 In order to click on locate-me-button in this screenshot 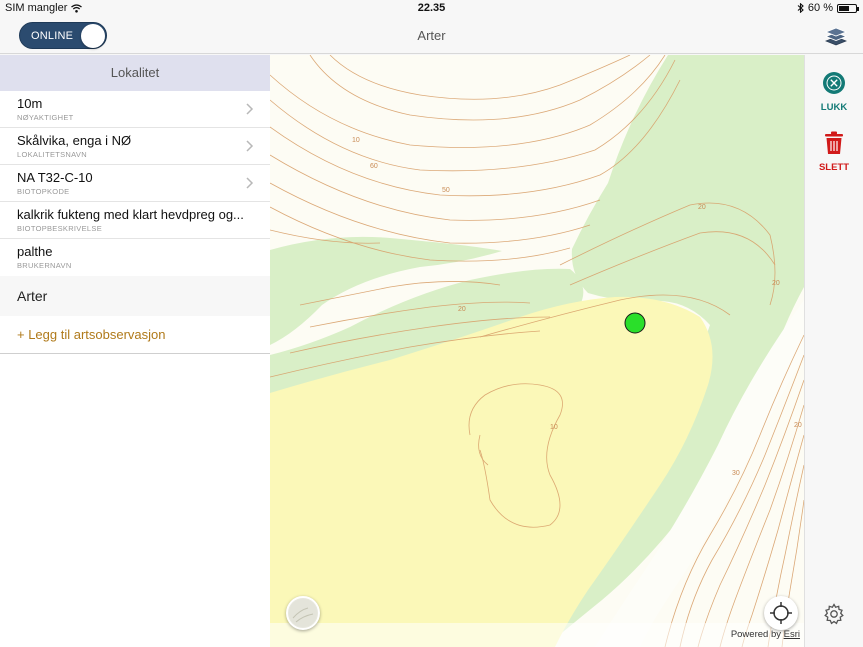, I will do `click(781, 613)`.